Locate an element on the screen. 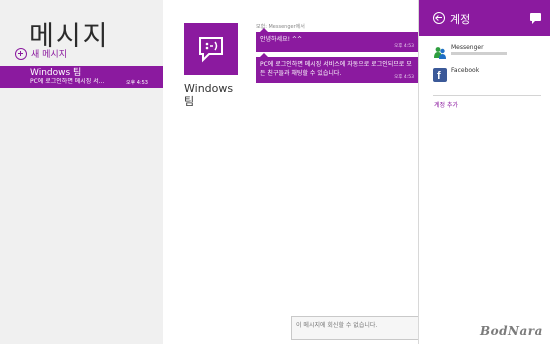 Image resolution: width=550 pixels, height=344 pixels. watermark-logo: BodNara is located at coordinates (511, 331).